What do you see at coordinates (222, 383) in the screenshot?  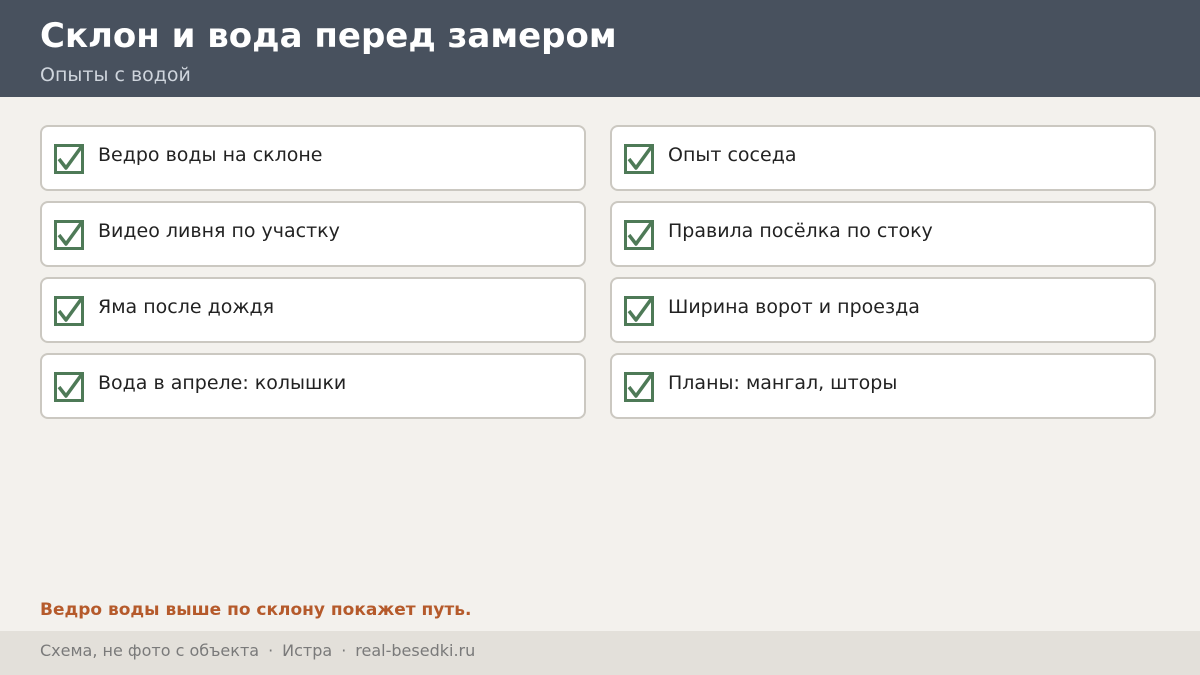 I see `checklist-item-label: Вода в апреле: колышки` at bounding box center [222, 383].